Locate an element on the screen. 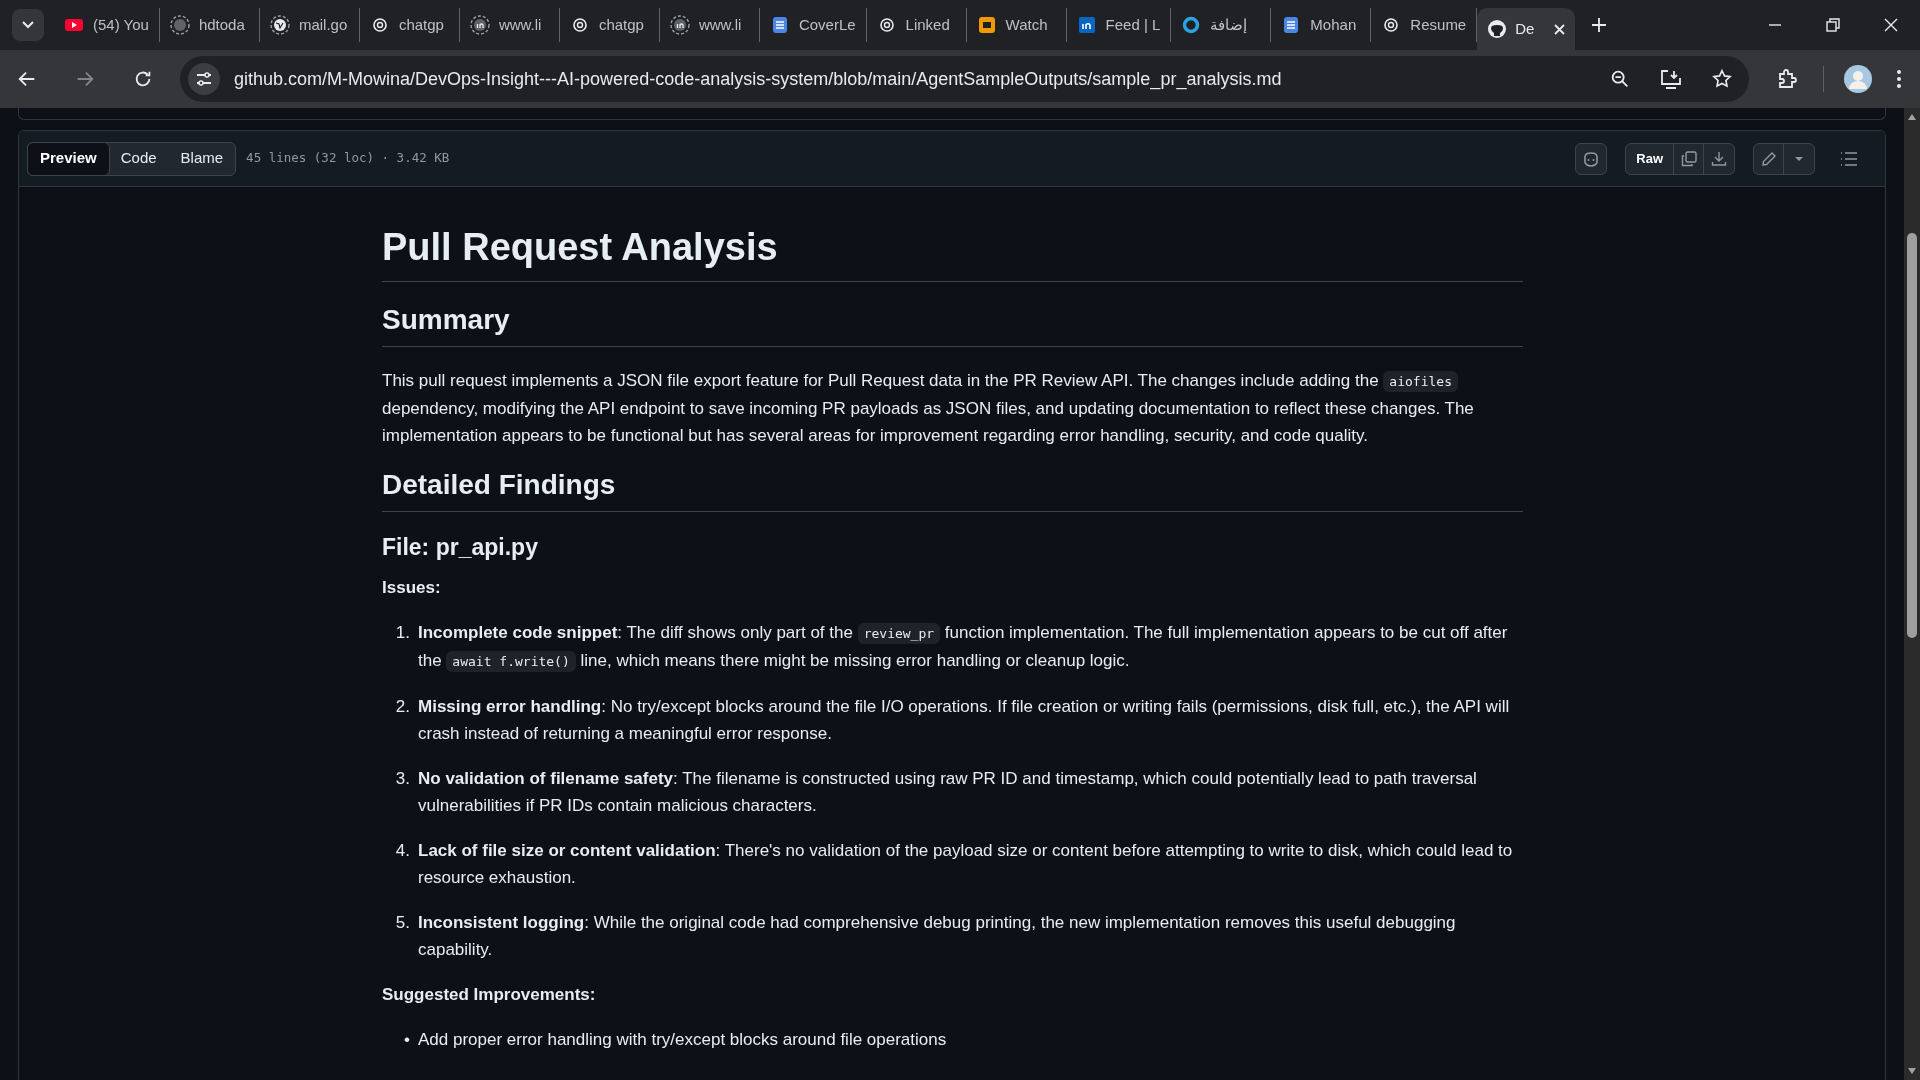 The height and width of the screenshot is (1080, 1920). copy-icon is located at coordinates (1688, 158).